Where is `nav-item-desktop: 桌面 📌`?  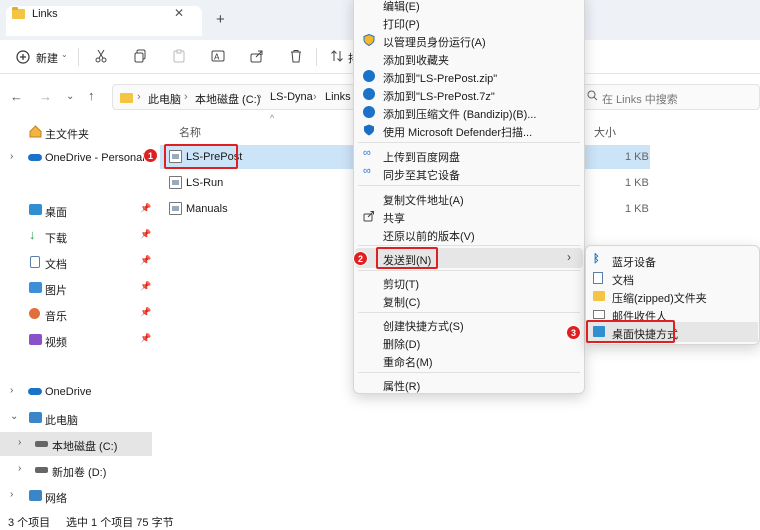 nav-item-desktop: 桌面 📌 is located at coordinates (76, 210).